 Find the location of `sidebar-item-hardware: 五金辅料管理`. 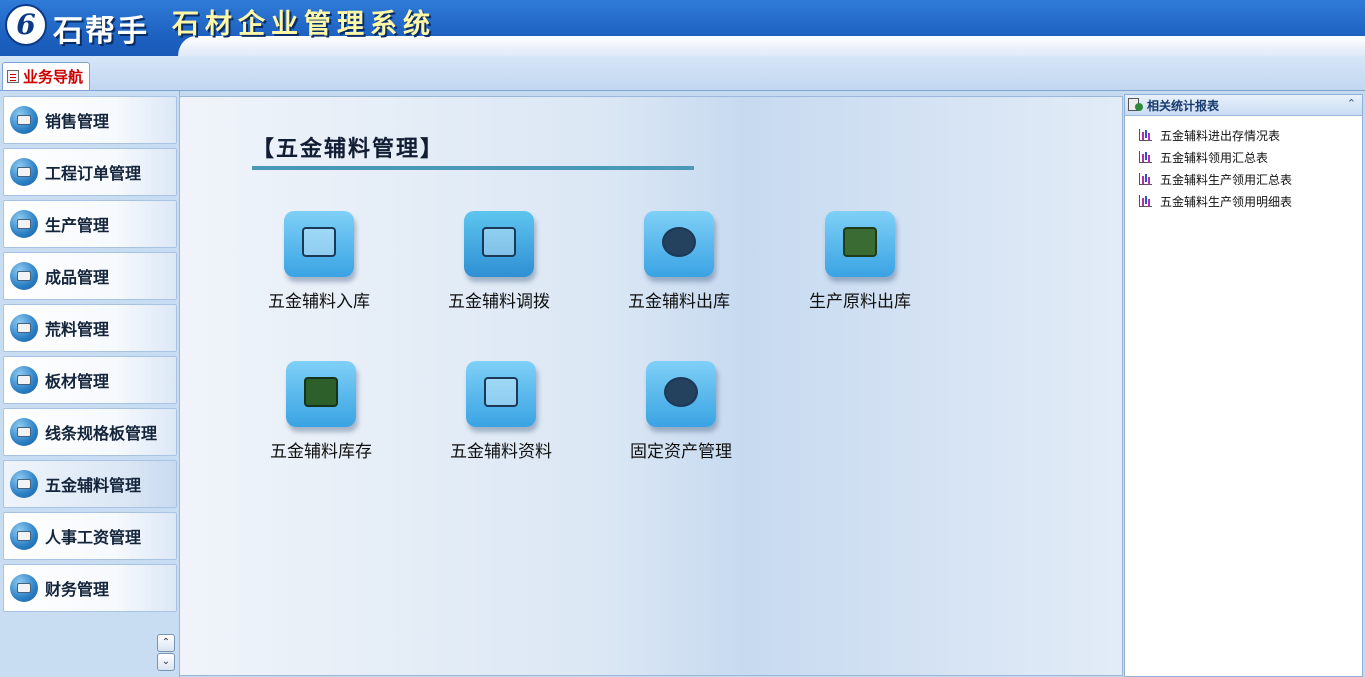

sidebar-item-hardware: 五金辅料管理 is located at coordinates (90, 484).